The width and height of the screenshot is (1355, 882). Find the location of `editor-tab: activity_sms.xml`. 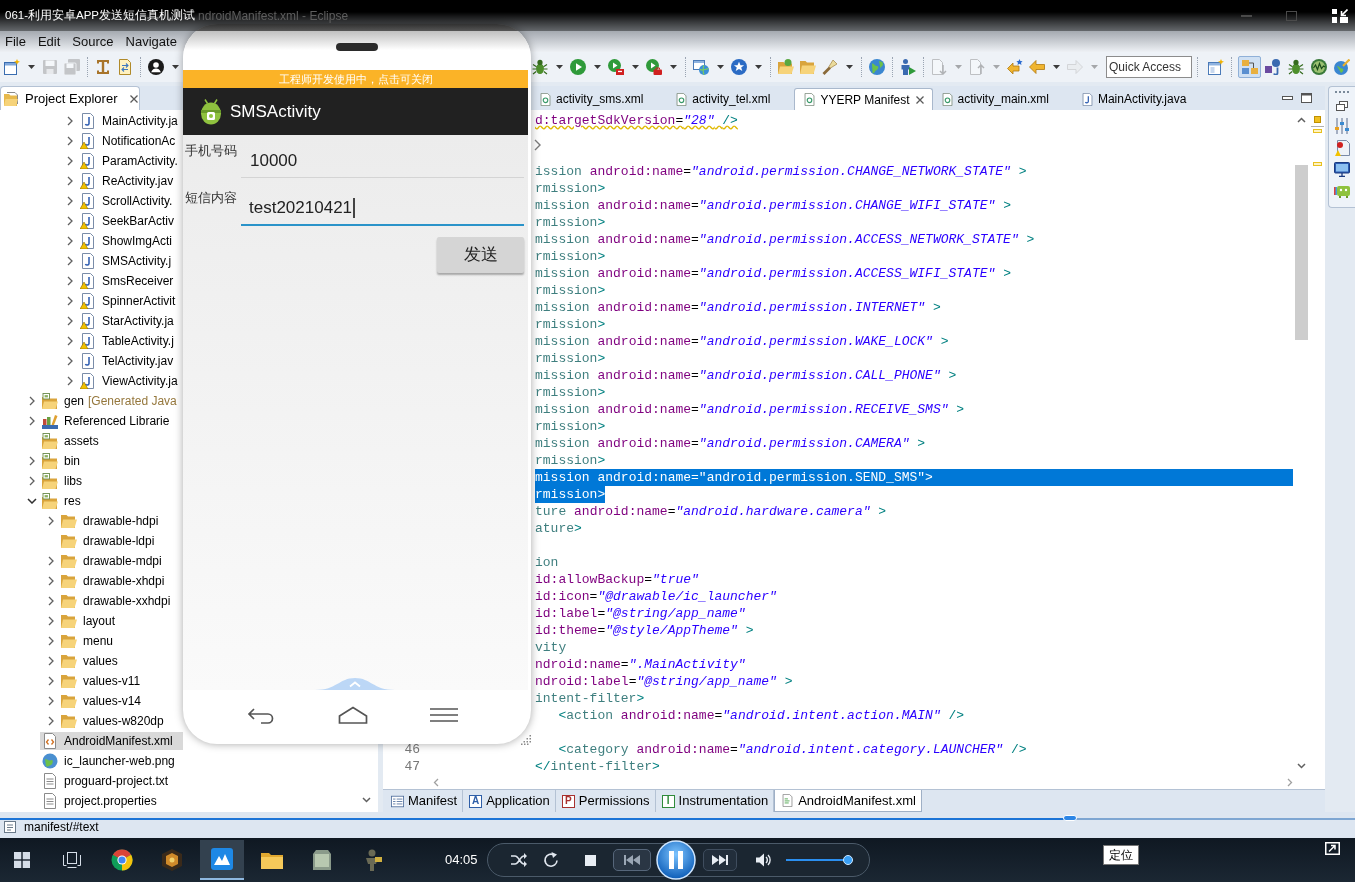

editor-tab: activity_sms.xml is located at coordinates (599, 99).